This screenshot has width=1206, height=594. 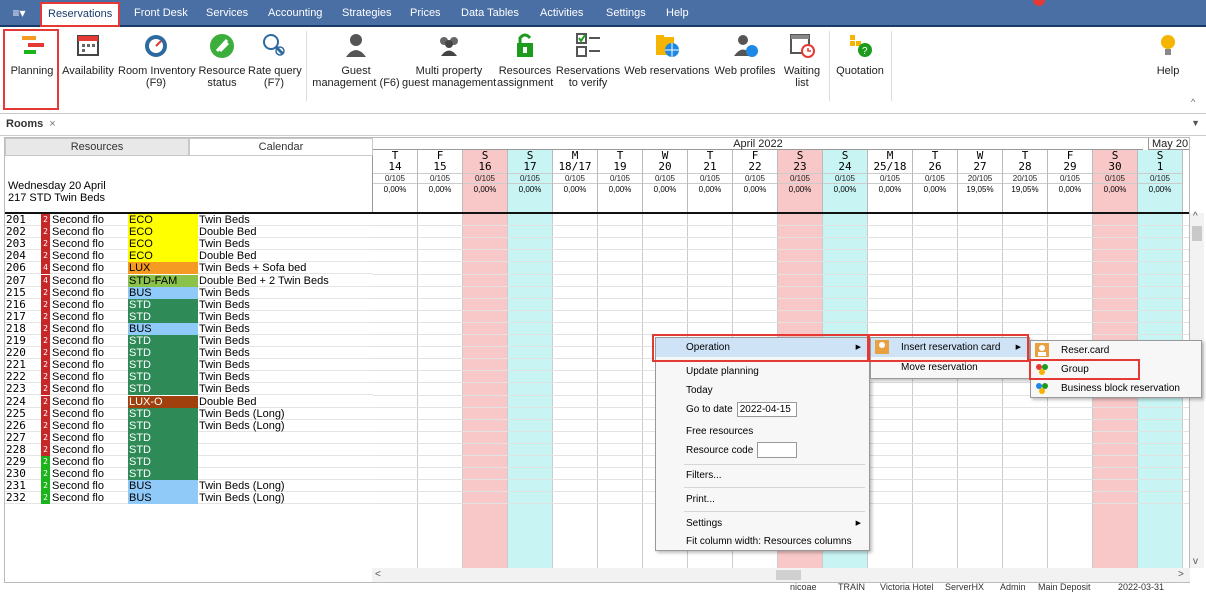 What do you see at coordinates (667, 66) in the screenshot?
I see `web-reservations-button: Web reservations` at bounding box center [667, 66].